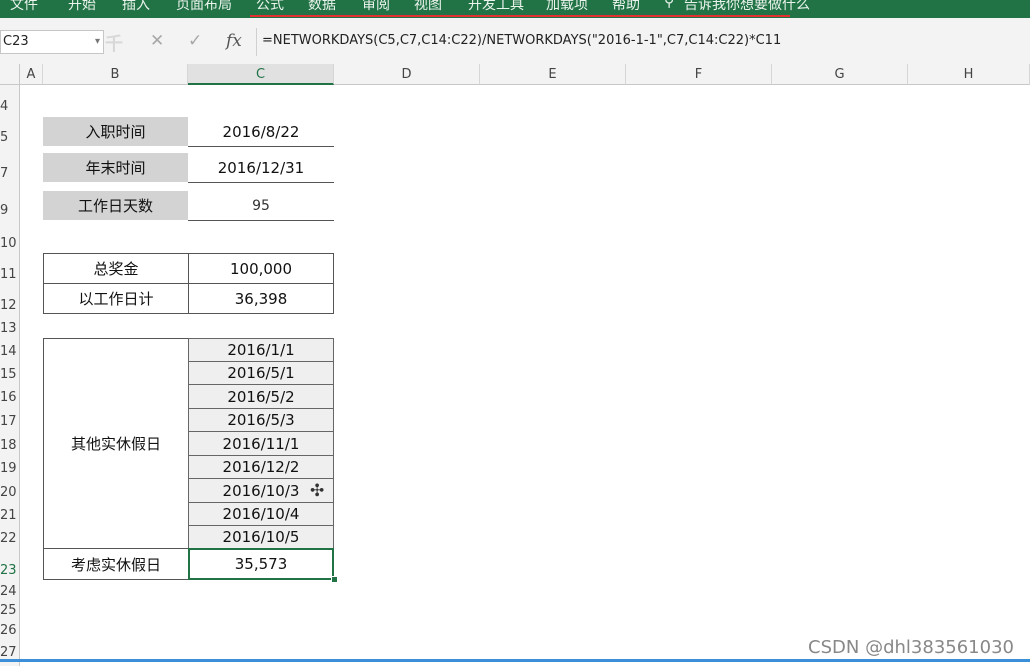 This screenshot has height=666, width=1030. I want to click on tab-formulas: 公式, so click(270, 7).